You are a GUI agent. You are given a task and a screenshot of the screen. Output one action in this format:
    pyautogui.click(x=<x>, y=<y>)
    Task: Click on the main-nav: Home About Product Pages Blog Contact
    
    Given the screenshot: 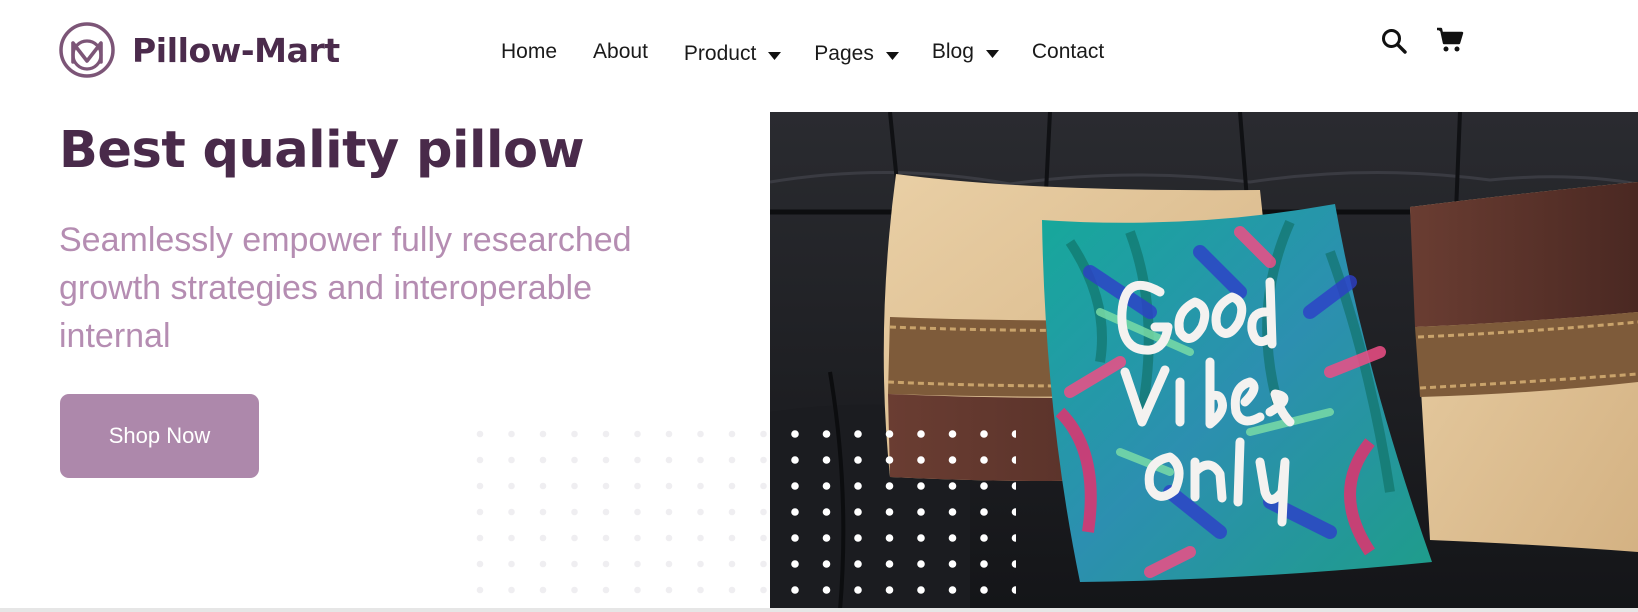 What is the action you would take?
    pyautogui.click(x=802, y=52)
    